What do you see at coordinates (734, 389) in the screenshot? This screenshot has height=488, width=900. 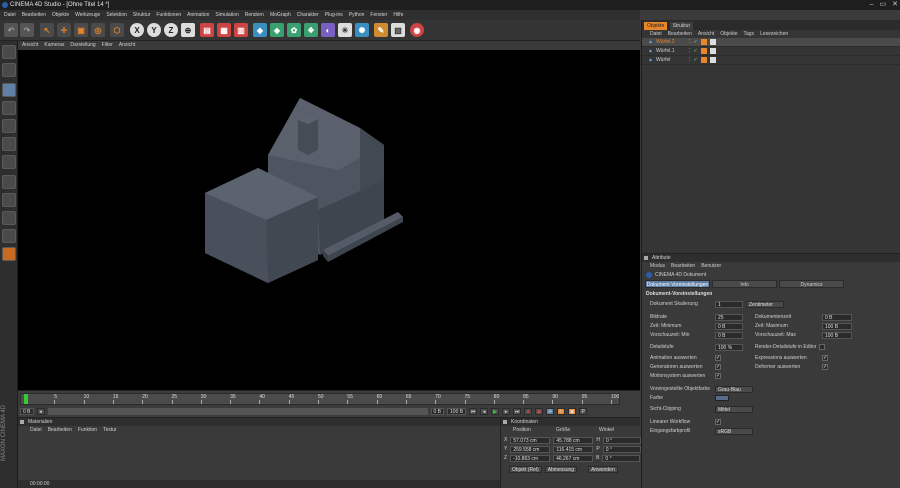 I see `object-color-dropdown: Grau-Blau` at bounding box center [734, 389].